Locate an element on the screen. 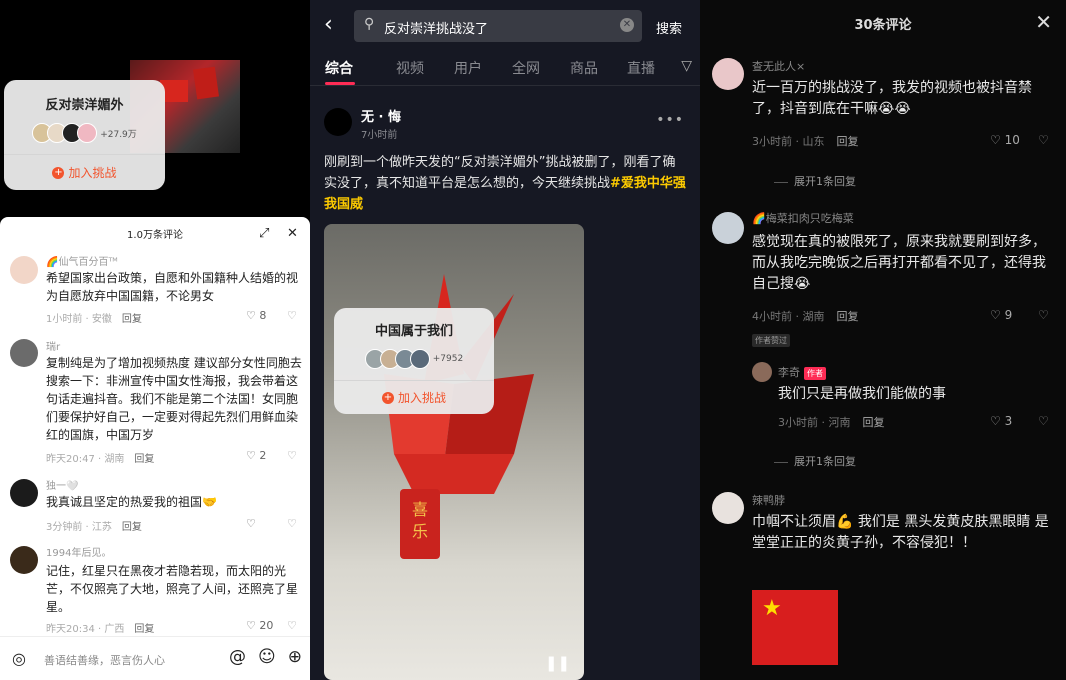 This screenshot has height=680, width=1066. like-button: ♡ 10 is located at coordinates (1005, 140).